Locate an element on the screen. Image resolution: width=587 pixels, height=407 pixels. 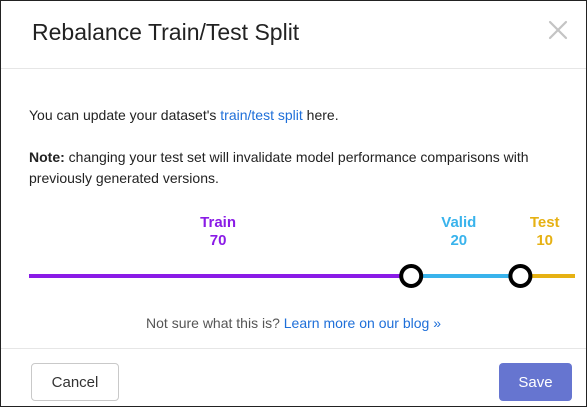
close-button is located at coordinates (558, 30).